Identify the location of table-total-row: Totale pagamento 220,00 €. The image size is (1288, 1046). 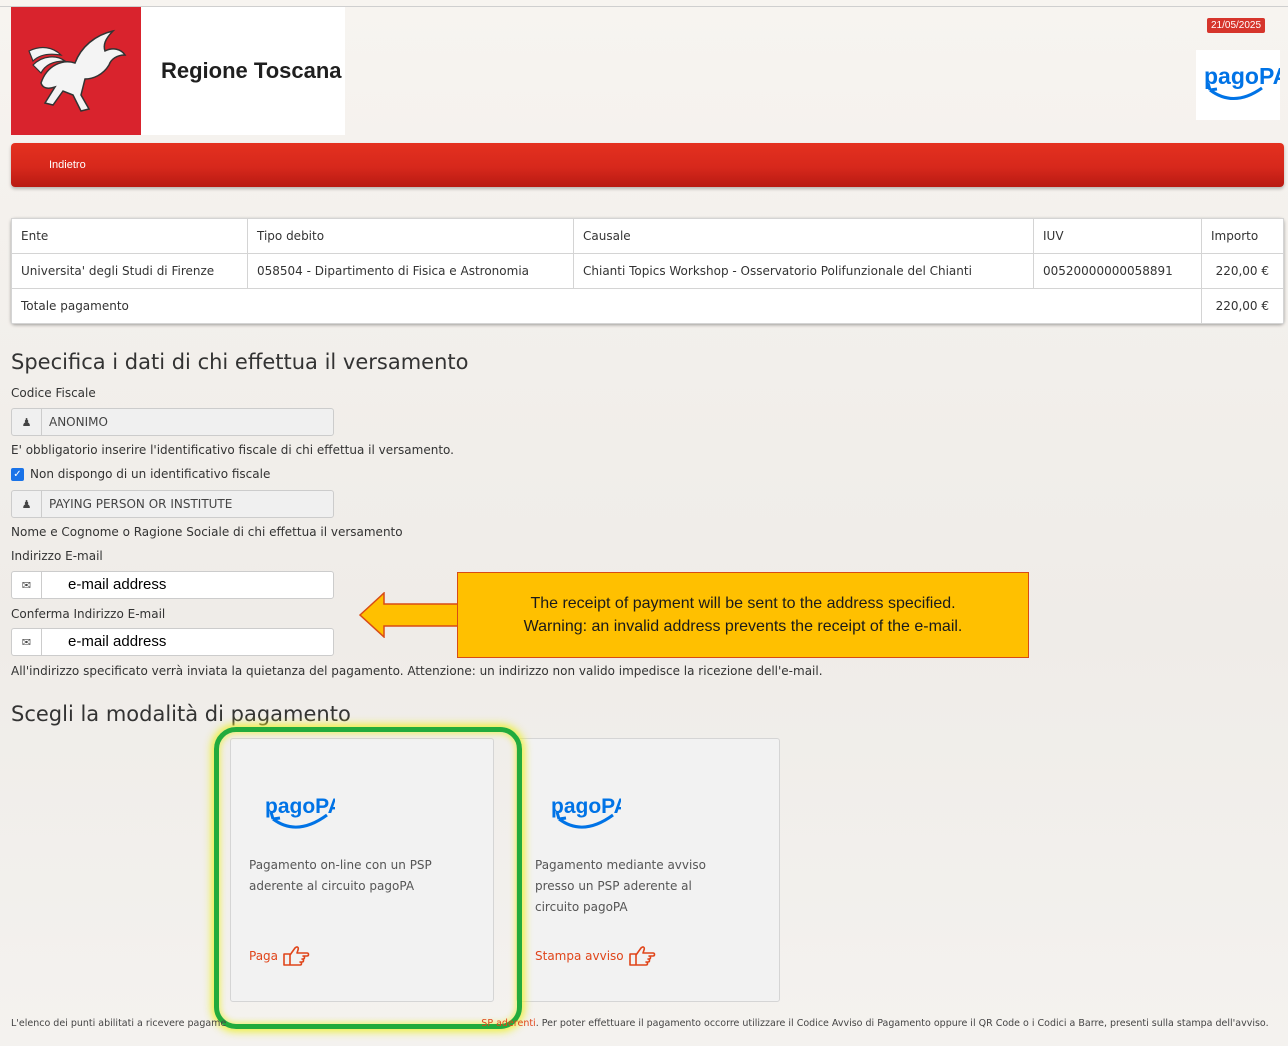
(647, 306).